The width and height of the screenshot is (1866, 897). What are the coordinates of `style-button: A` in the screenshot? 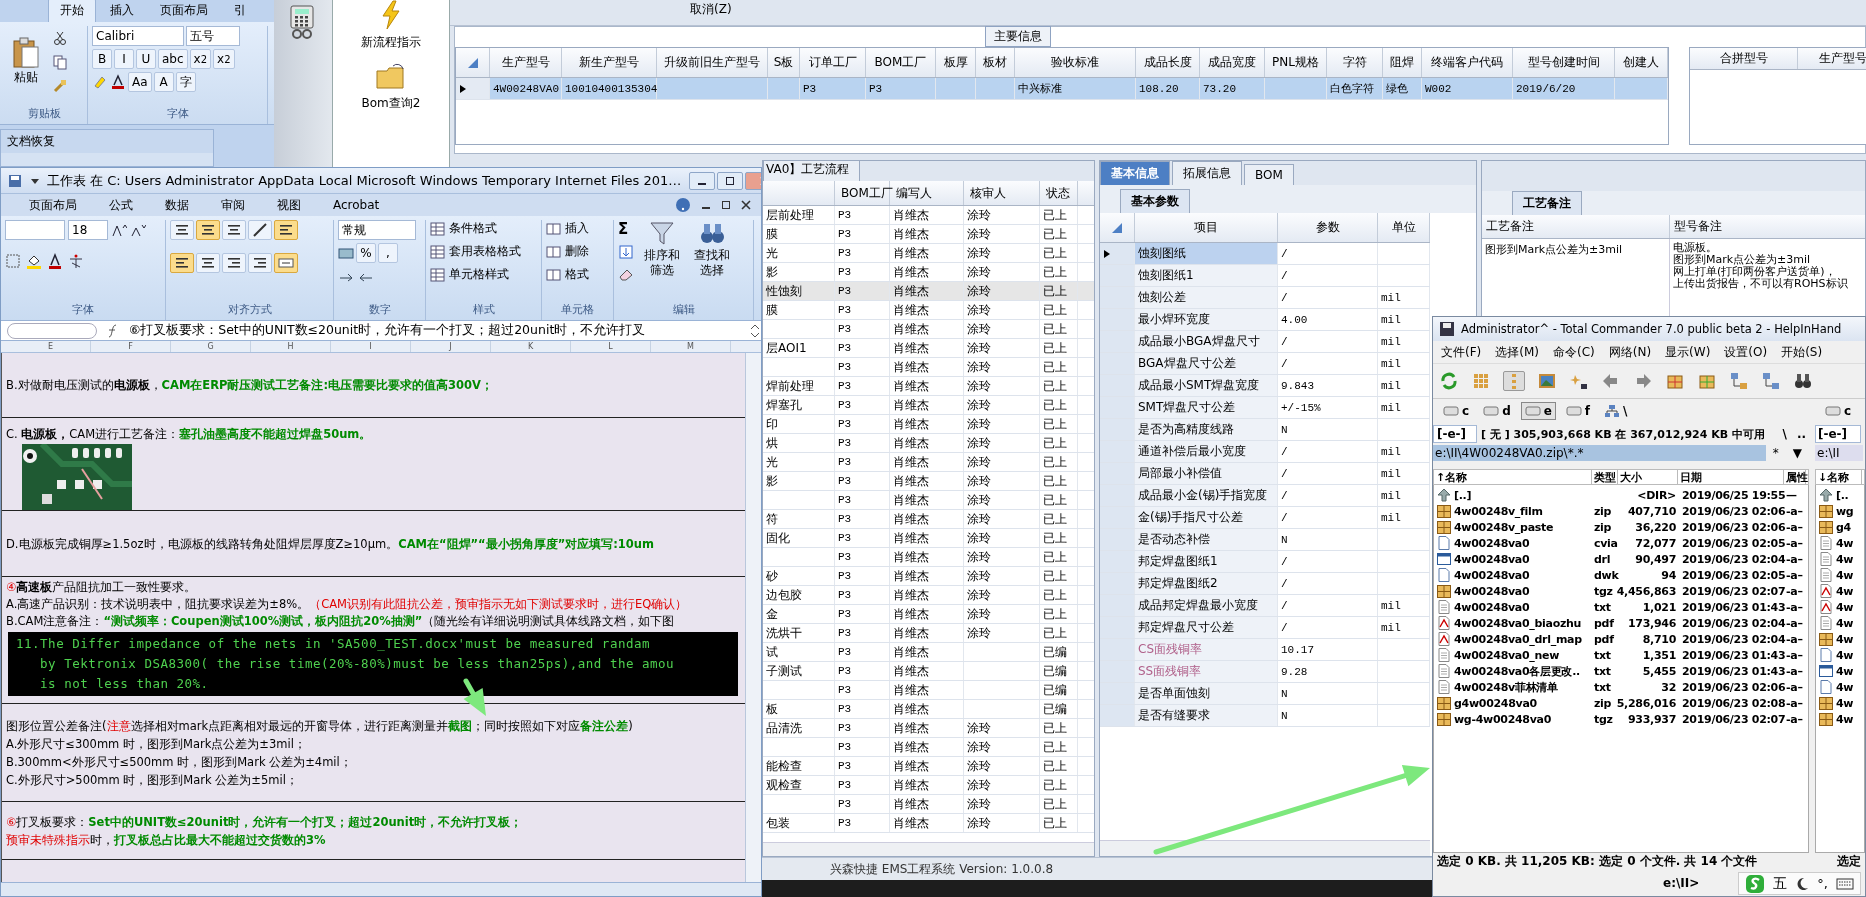 It's located at (163, 82).